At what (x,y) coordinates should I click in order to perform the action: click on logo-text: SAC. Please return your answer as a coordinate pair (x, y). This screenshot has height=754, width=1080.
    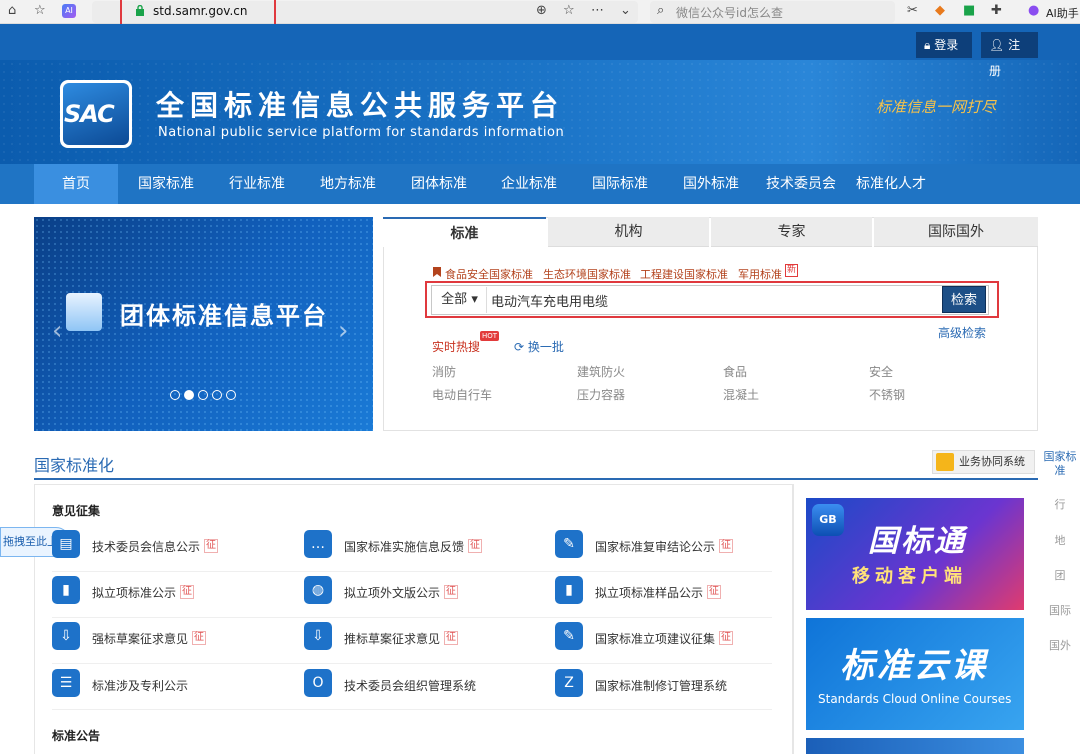
    Looking at the image, I should click on (89, 114).